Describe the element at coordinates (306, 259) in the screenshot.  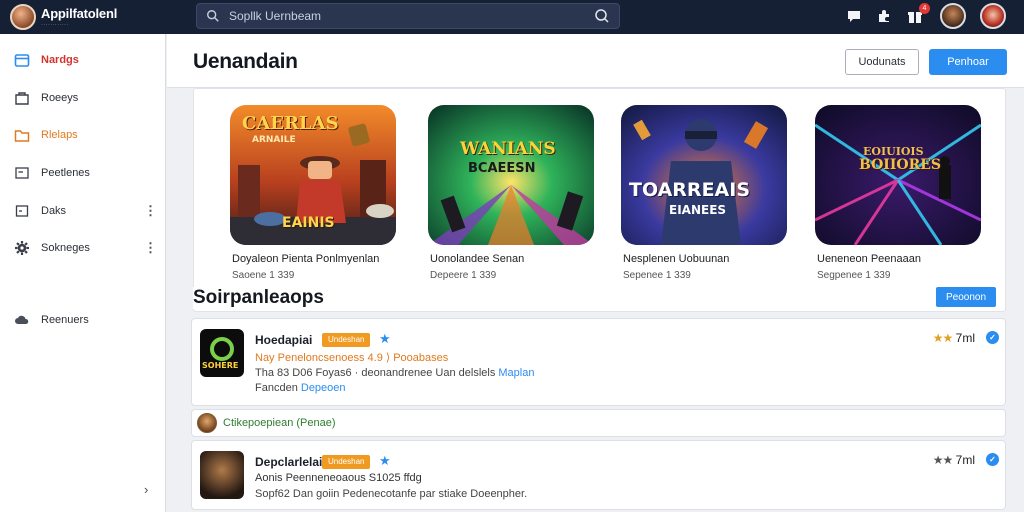
I see `game-name: Doyaleon Pienta Ponlmyenlan` at that location.